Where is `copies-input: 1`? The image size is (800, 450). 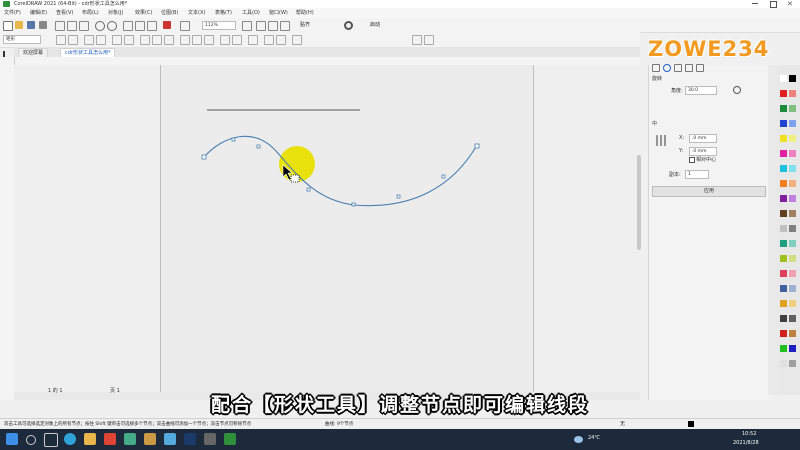 copies-input: 1 is located at coordinates (697, 174).